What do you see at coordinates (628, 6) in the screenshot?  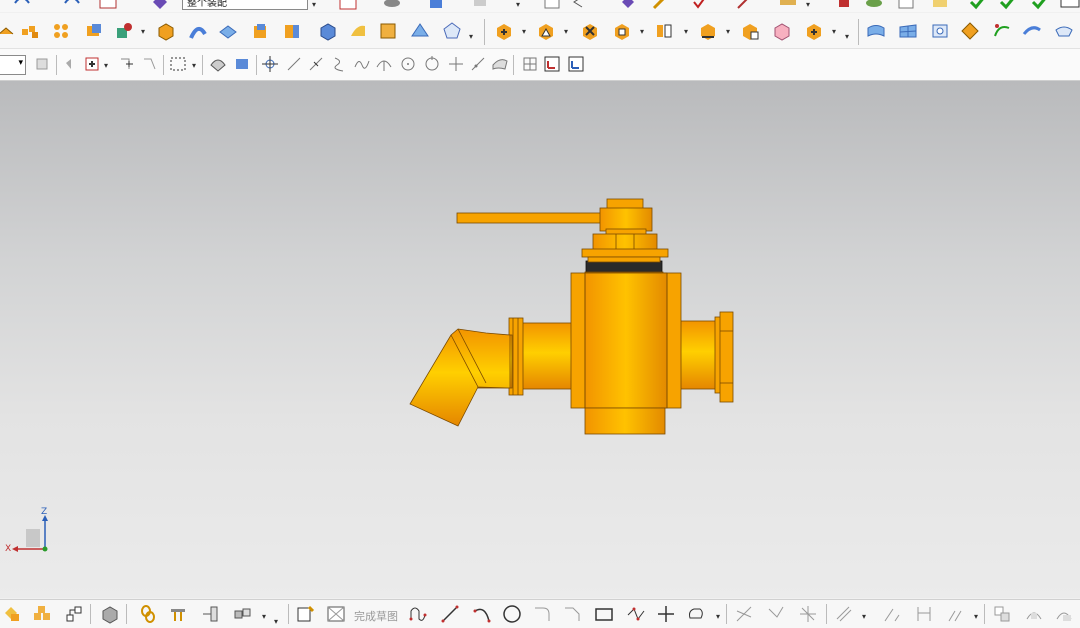 I see `diamond-icon` at bounding box center [628, 6].